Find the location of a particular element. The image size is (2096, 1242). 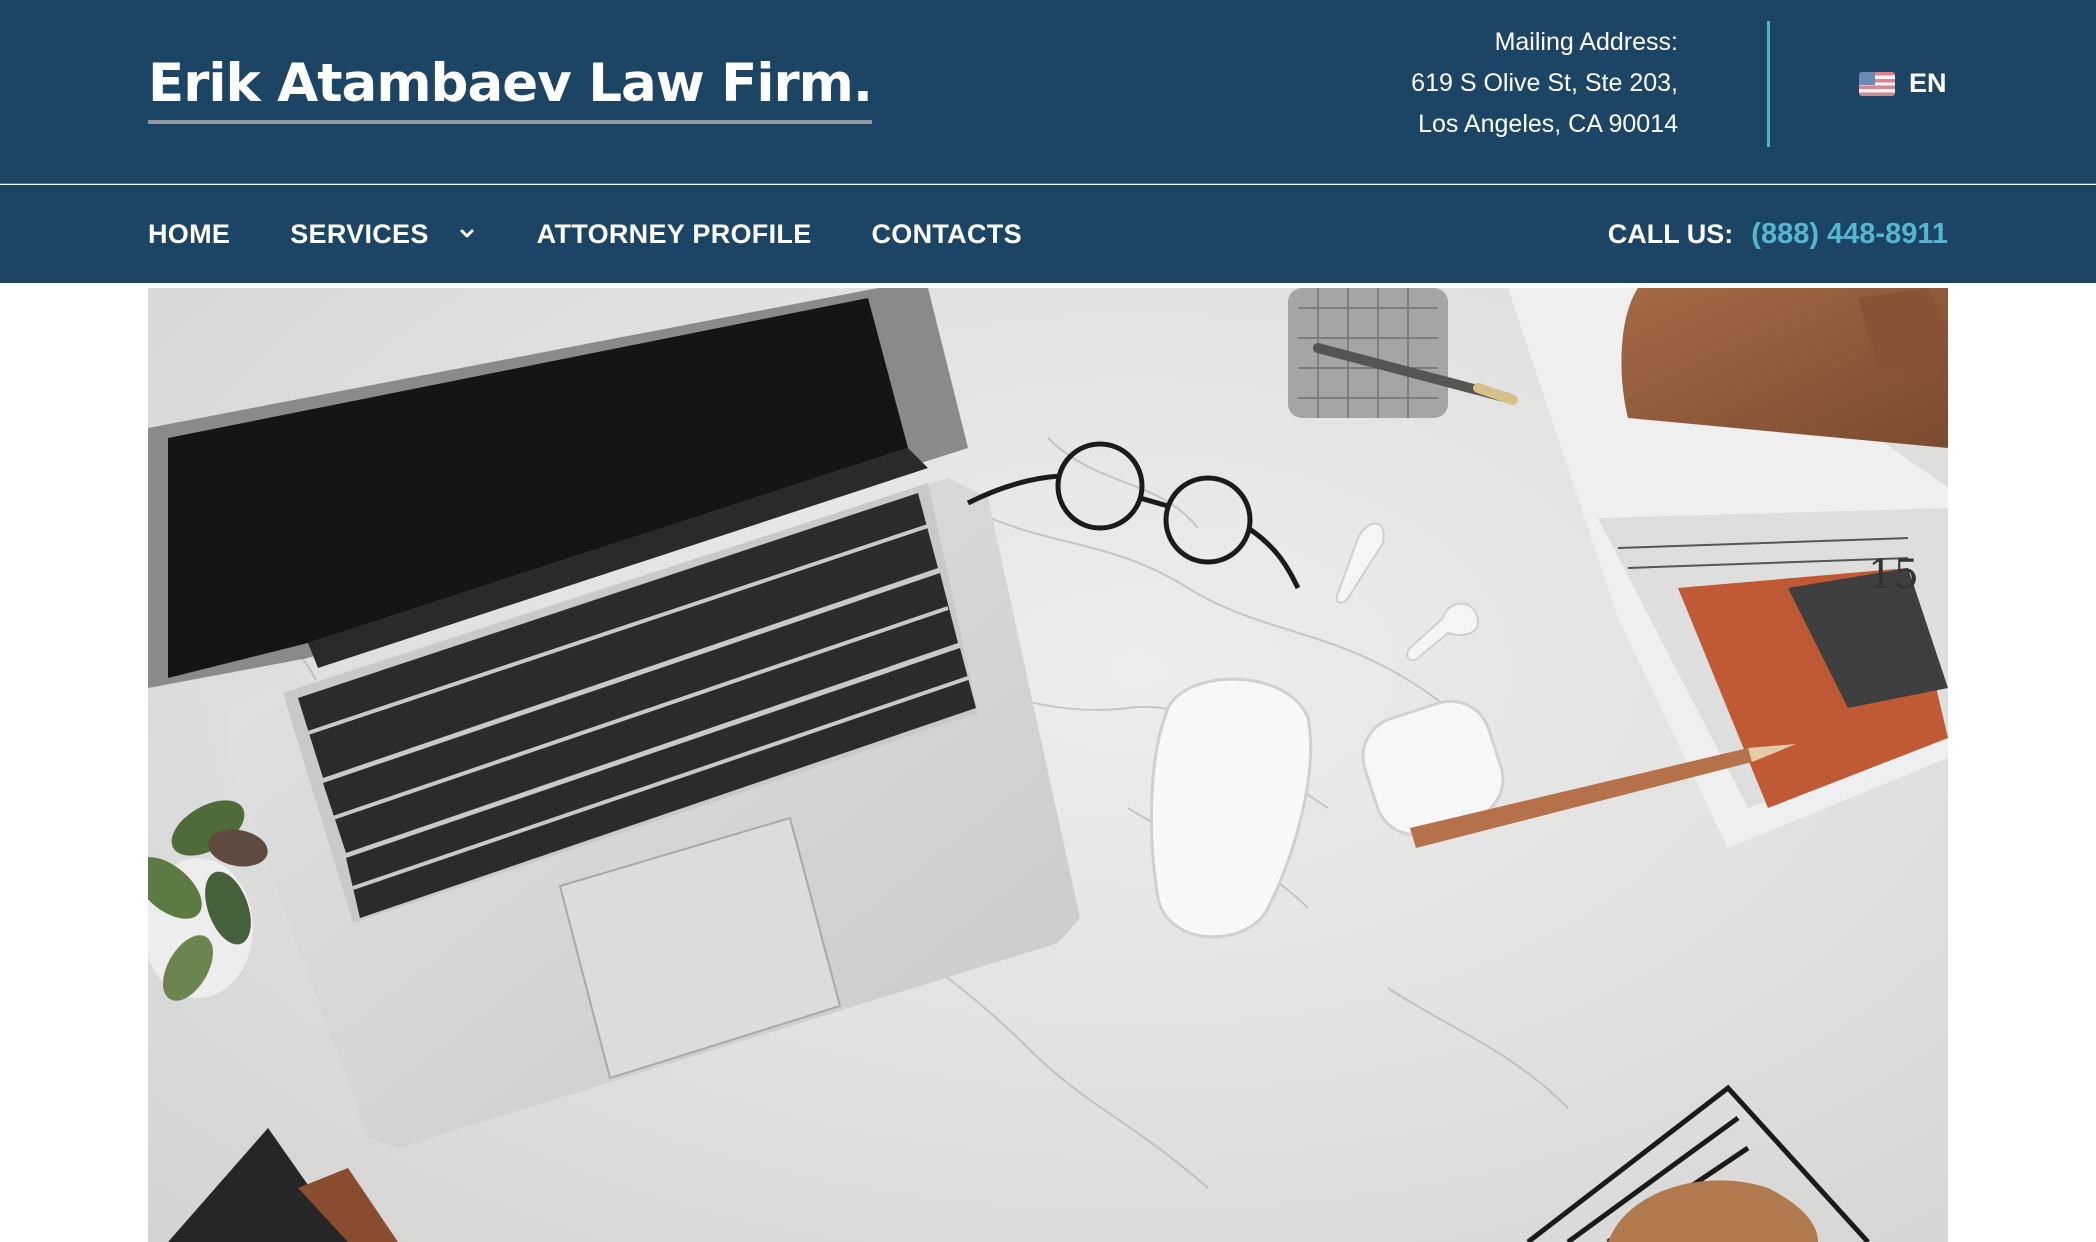

us-flag-icon is located at coordinates (1877, 83).